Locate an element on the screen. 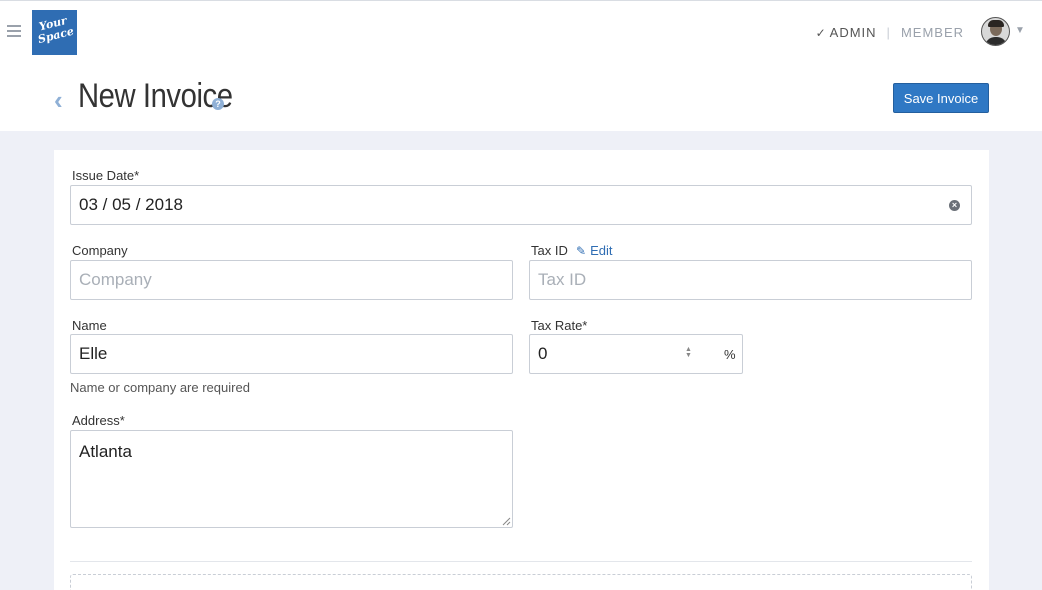  issue-date-label: Issue Date* is located at coordinates (106, 175).